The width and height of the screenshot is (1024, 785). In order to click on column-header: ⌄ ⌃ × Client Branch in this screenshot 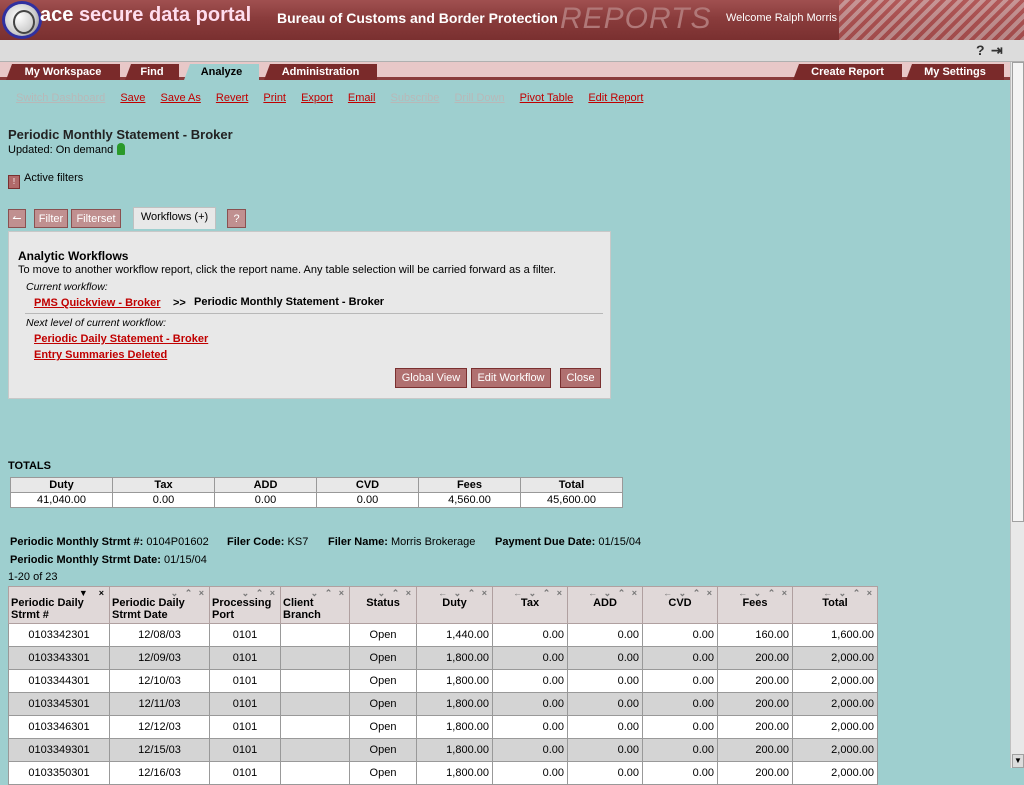, I will do `click(315, 605)`.